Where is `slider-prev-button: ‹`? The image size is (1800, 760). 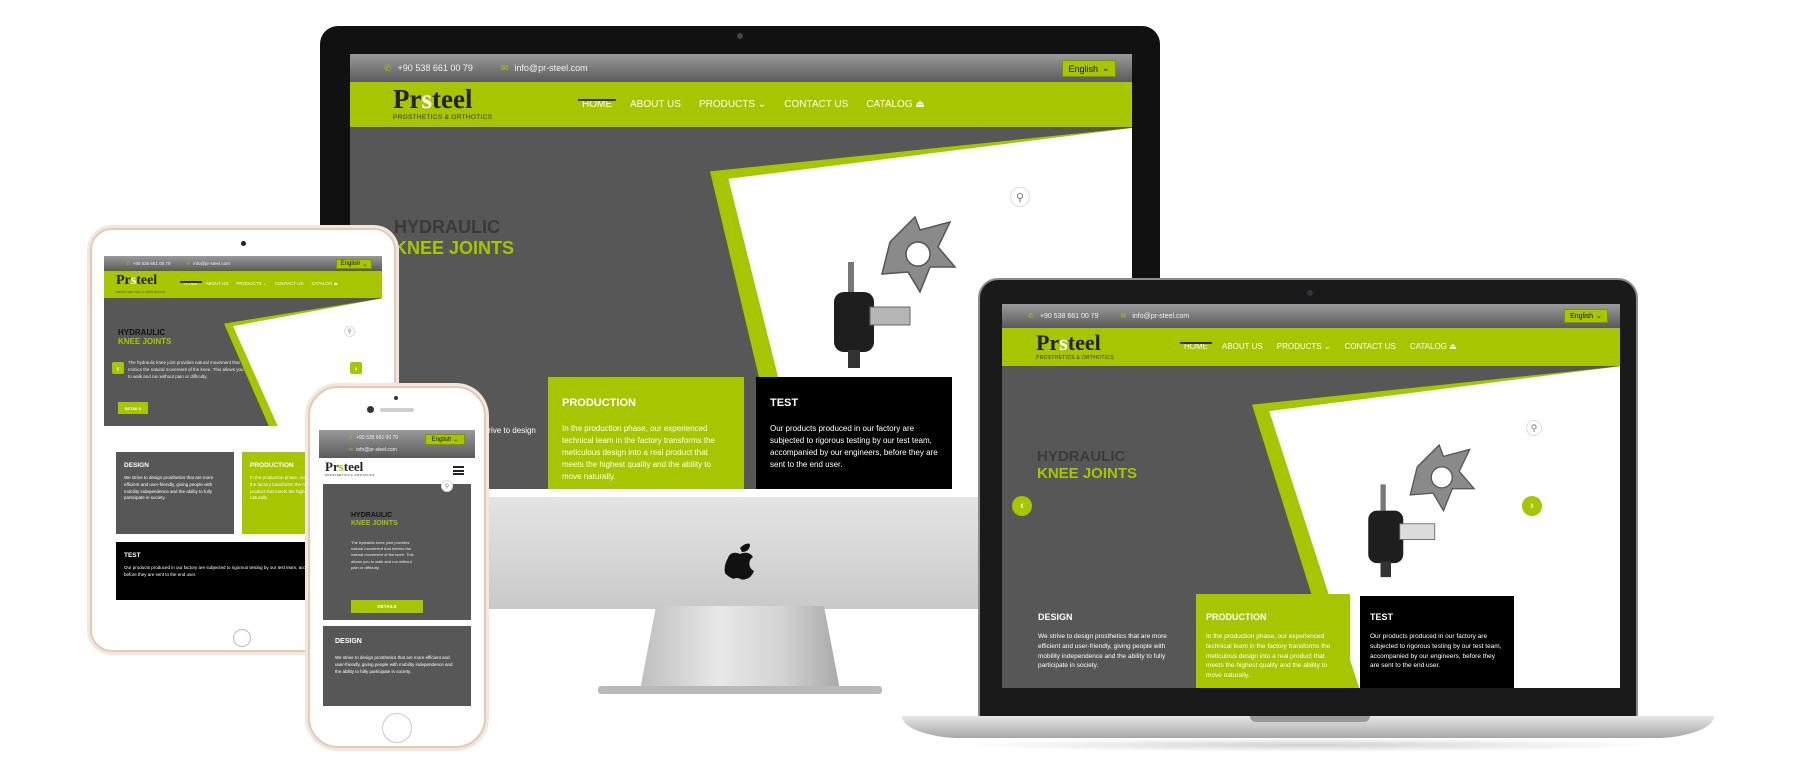 slider-prev-button: ‹ is located at coordinates (1022, 506).